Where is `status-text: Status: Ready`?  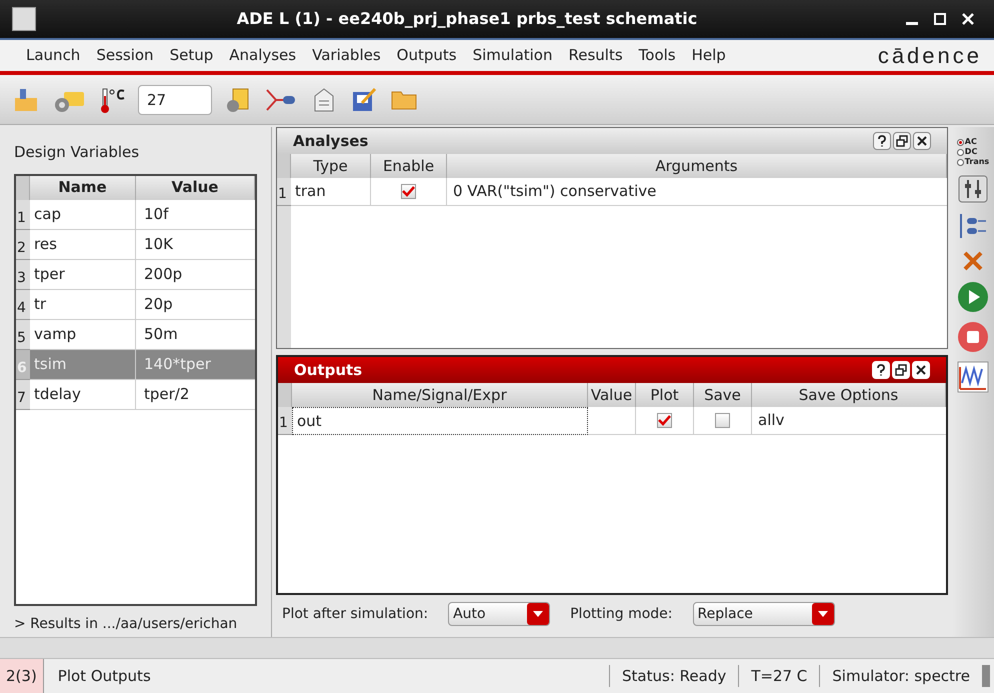
status-text: Status: Ready is located at coordinates (673, 676).